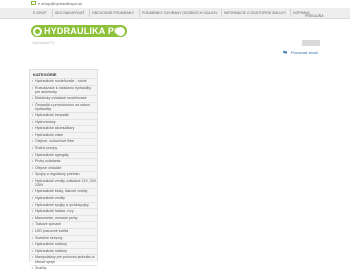 The height and width of the screenshot is (270, 350). What do you see at coordinates (55, 141) in the screenshot?
I see `category-label: Olejové, vzduchové filtre` at bounding box center [55, 141].